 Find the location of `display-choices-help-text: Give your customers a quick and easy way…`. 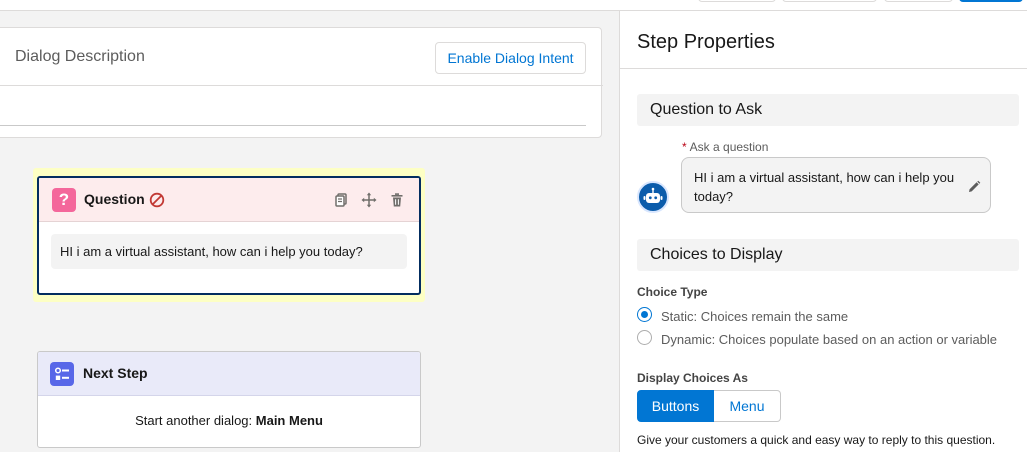

display-choices-help-text: Give your customers a quick and easy way… is located at coordinates (816, 440).